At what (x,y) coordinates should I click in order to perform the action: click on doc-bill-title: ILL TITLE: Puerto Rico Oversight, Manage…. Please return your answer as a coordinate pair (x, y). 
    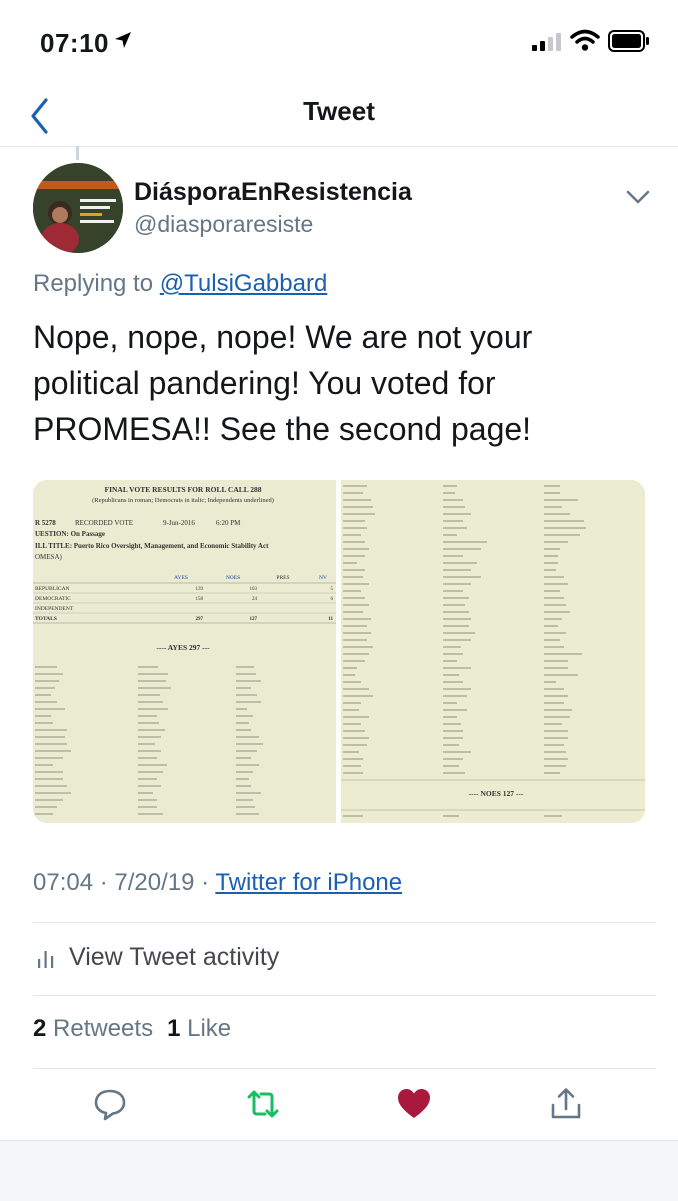
    Looking at the image, I should click on (152, 546).